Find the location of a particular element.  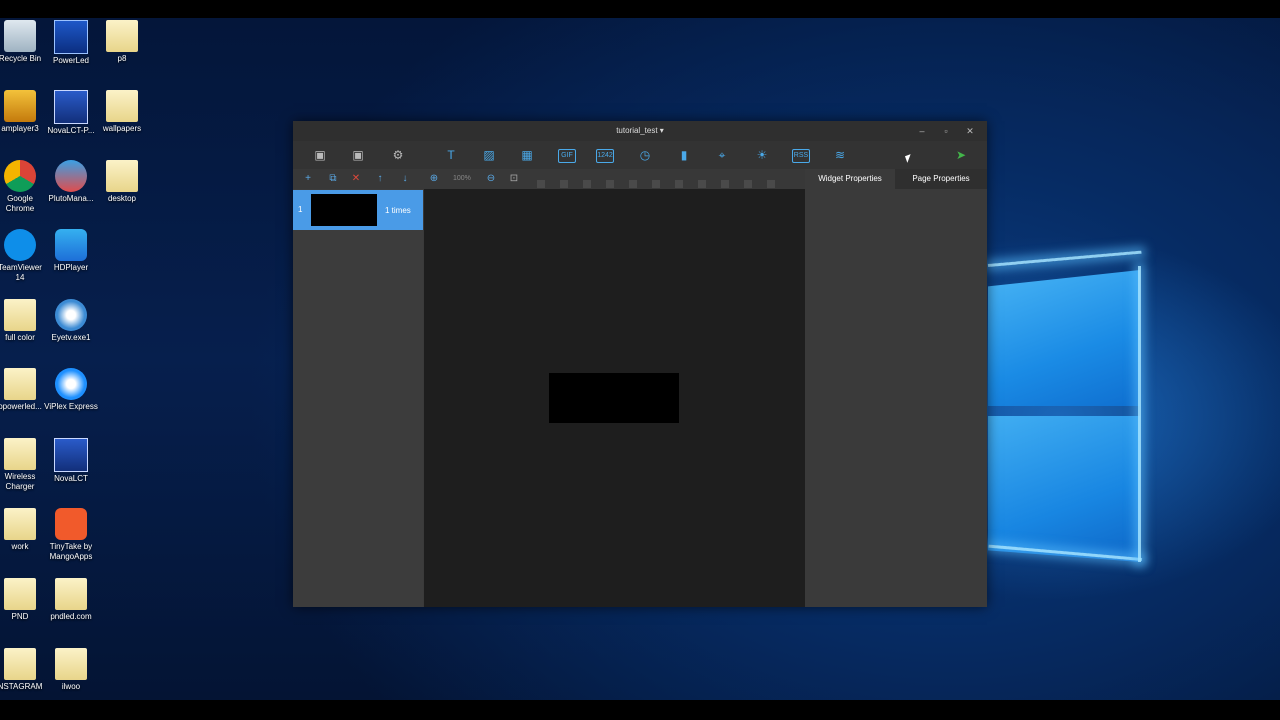

maximize-button: ▫ is located at coordinates (946, 131).